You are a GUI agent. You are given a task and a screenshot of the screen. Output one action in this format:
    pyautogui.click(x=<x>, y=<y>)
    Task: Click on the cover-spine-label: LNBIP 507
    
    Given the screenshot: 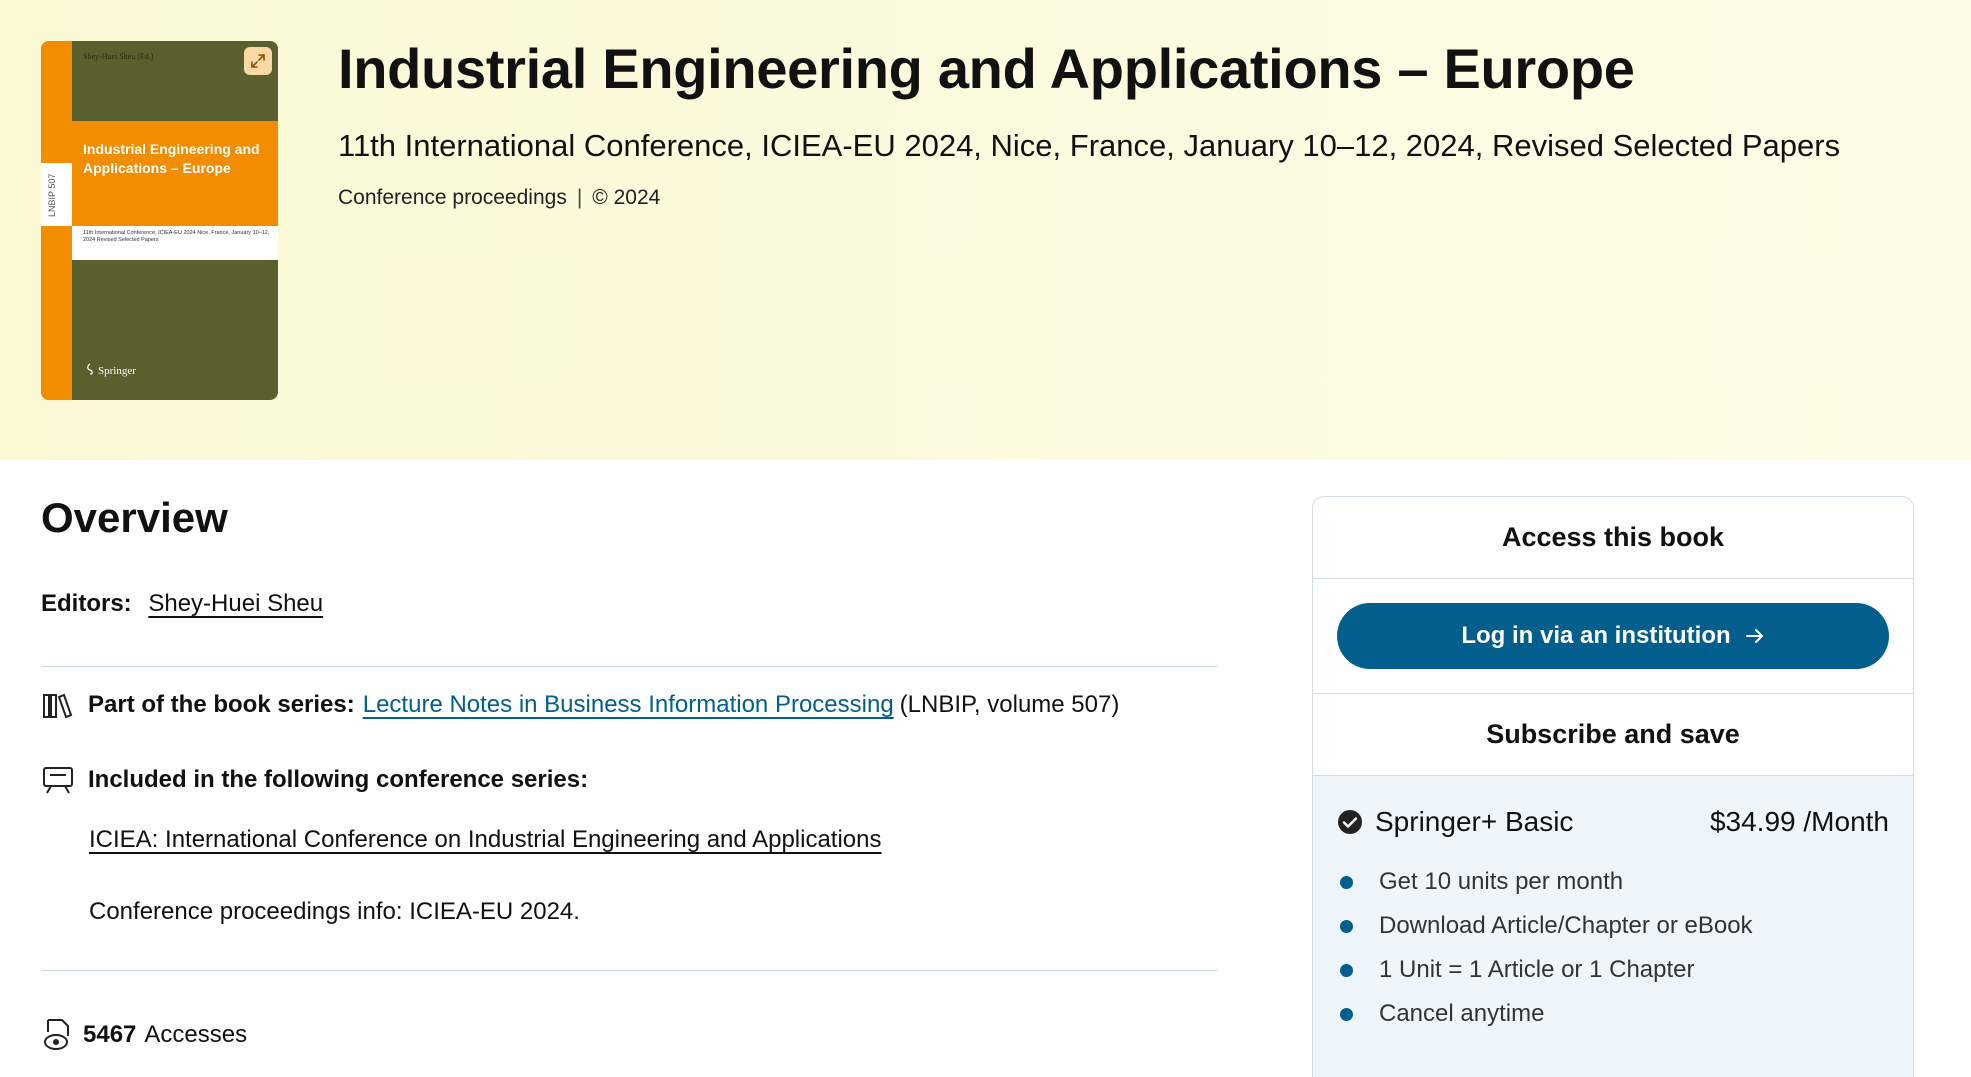 What is the action you would take?
    pyautogui.click(x=52, y=195)
    